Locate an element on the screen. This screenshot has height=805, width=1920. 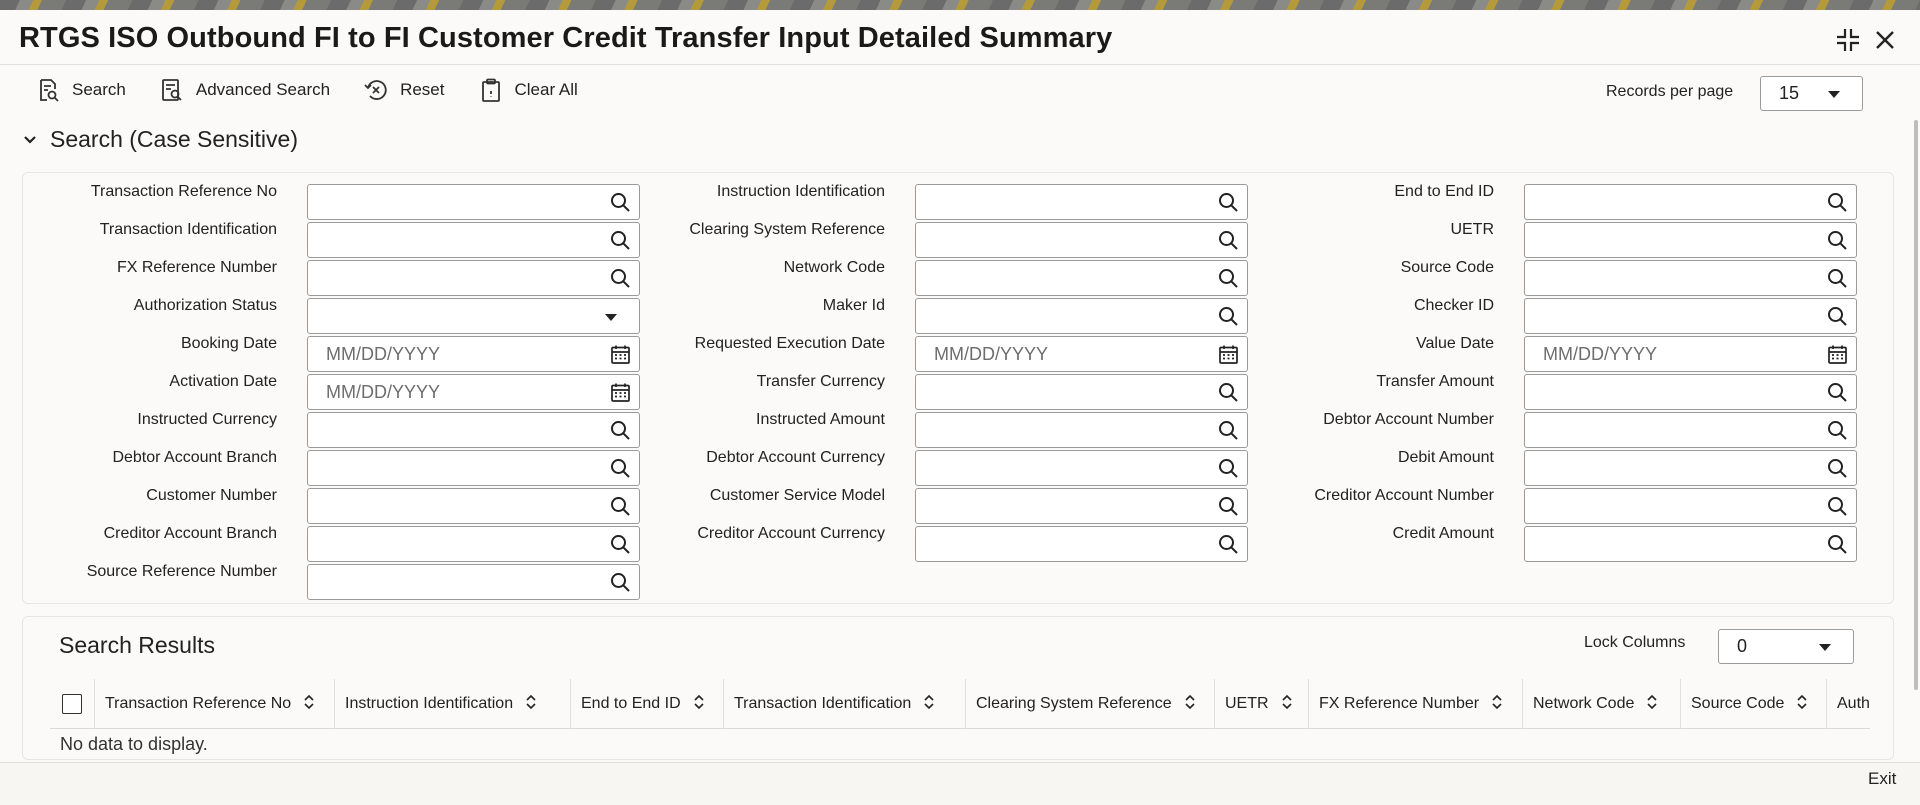
column-header-end-to-end-id: End to End ID is located at coordinates (637, 704).